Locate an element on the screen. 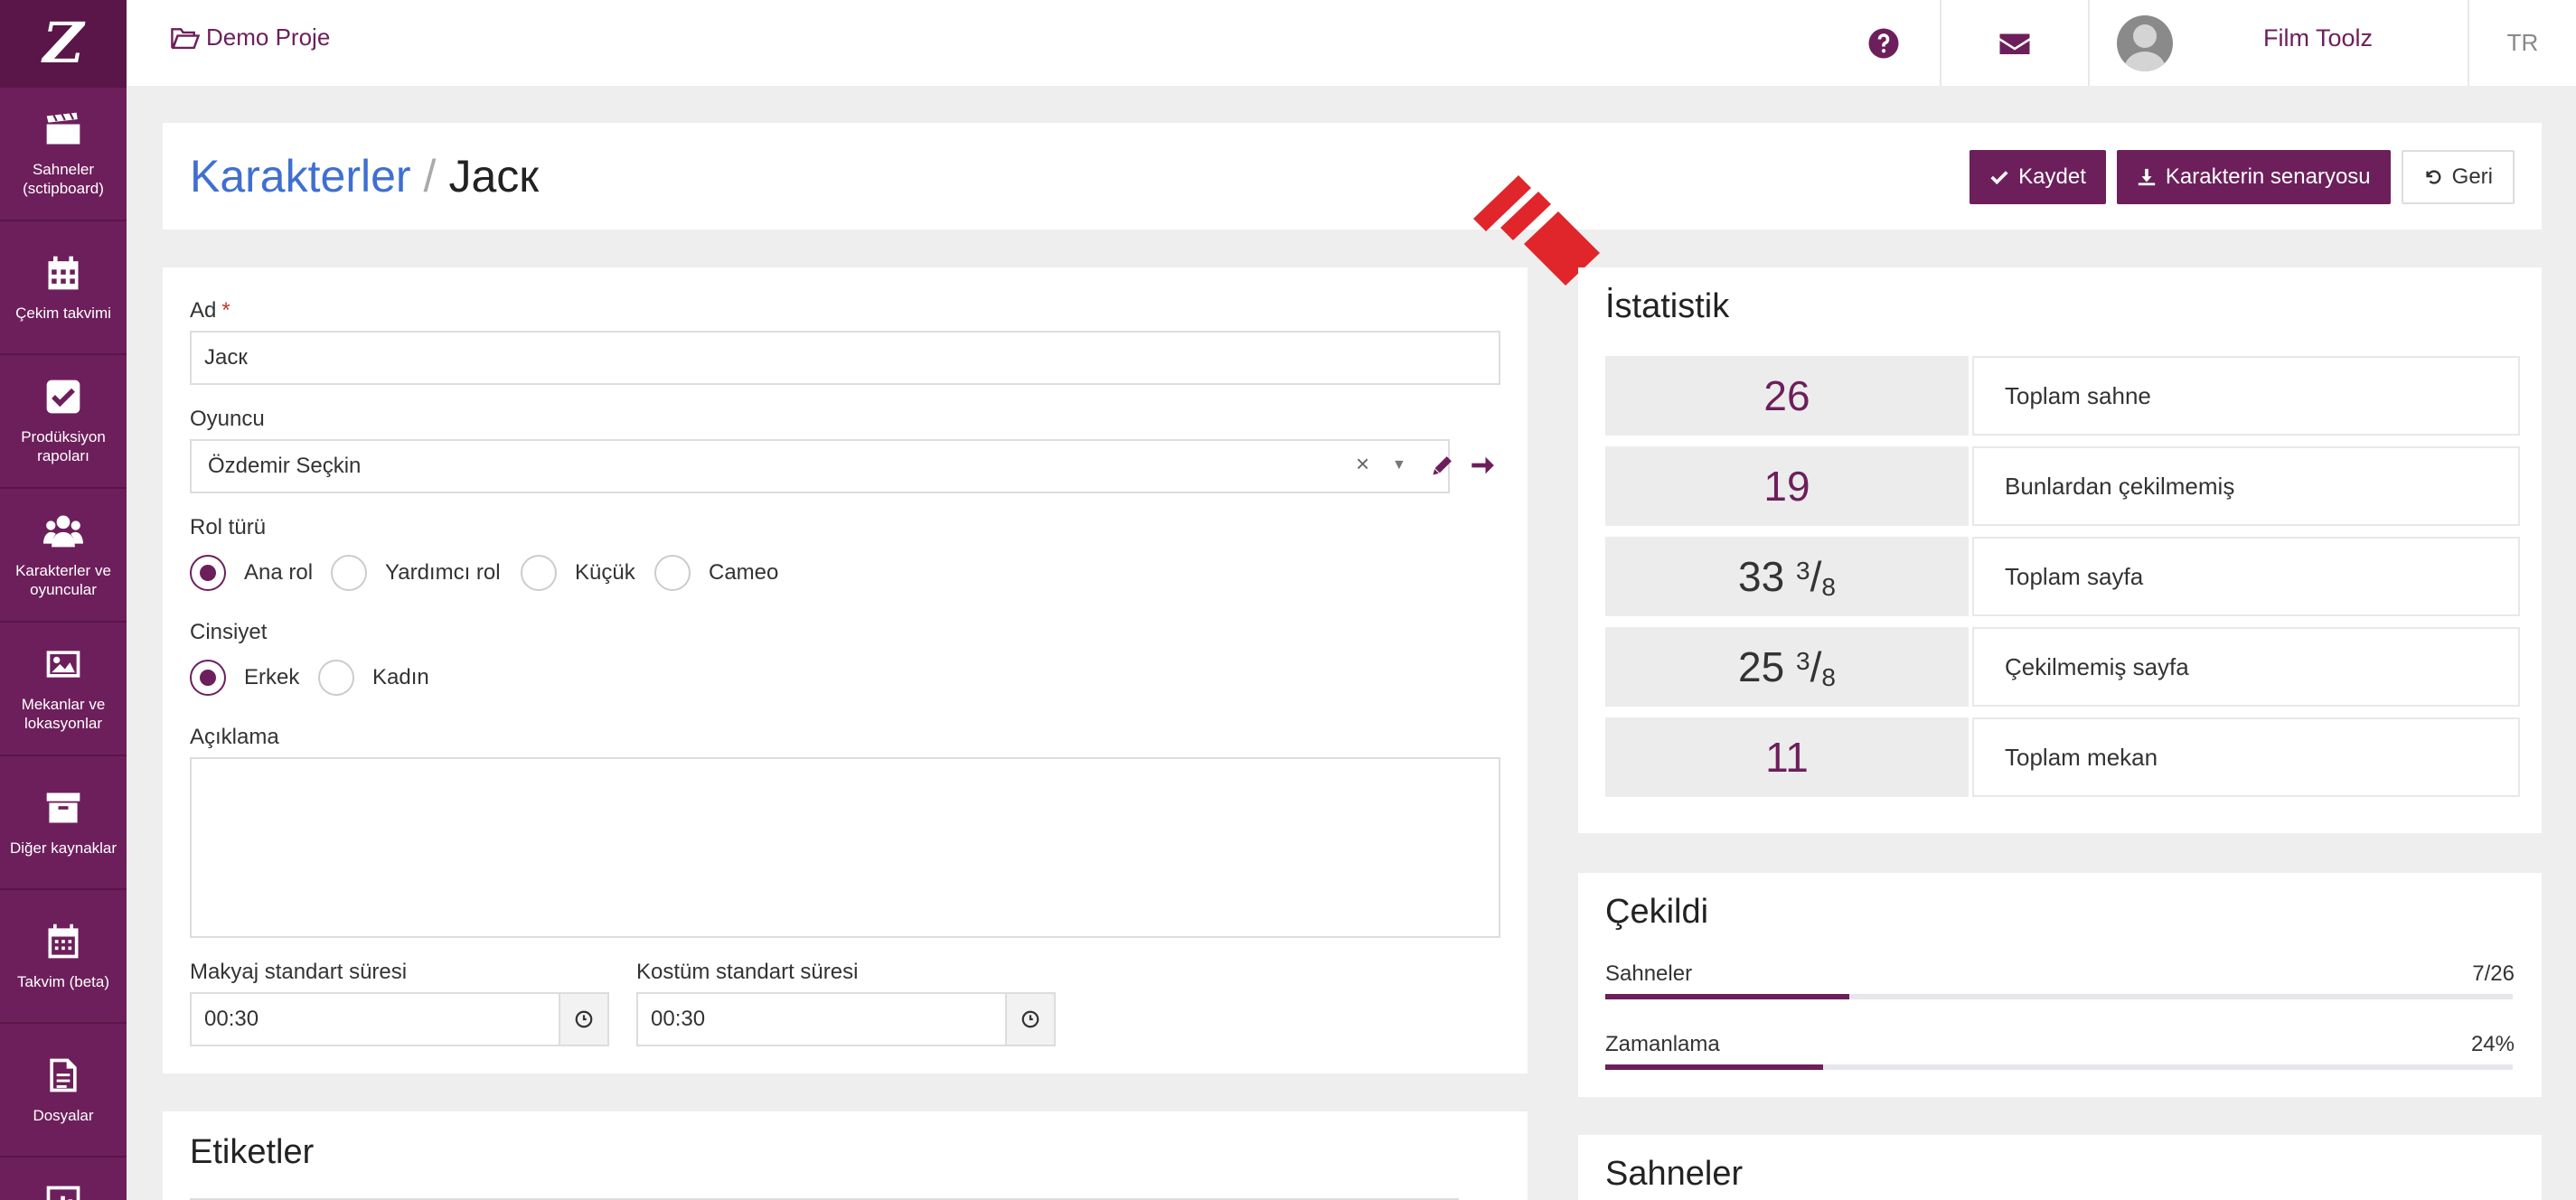 Image resolution: width=2576 pixels, height=1200 pixels. breadcrumb: Karakterler / Jacк is located at coordinates (365, 176).